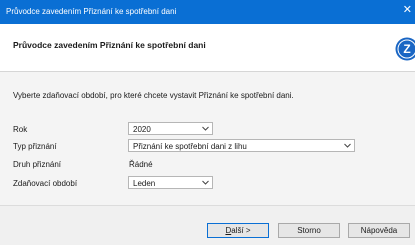 This screenshot has width=415, height=245. I want to click on next-button: Další >, so click(238, 230).